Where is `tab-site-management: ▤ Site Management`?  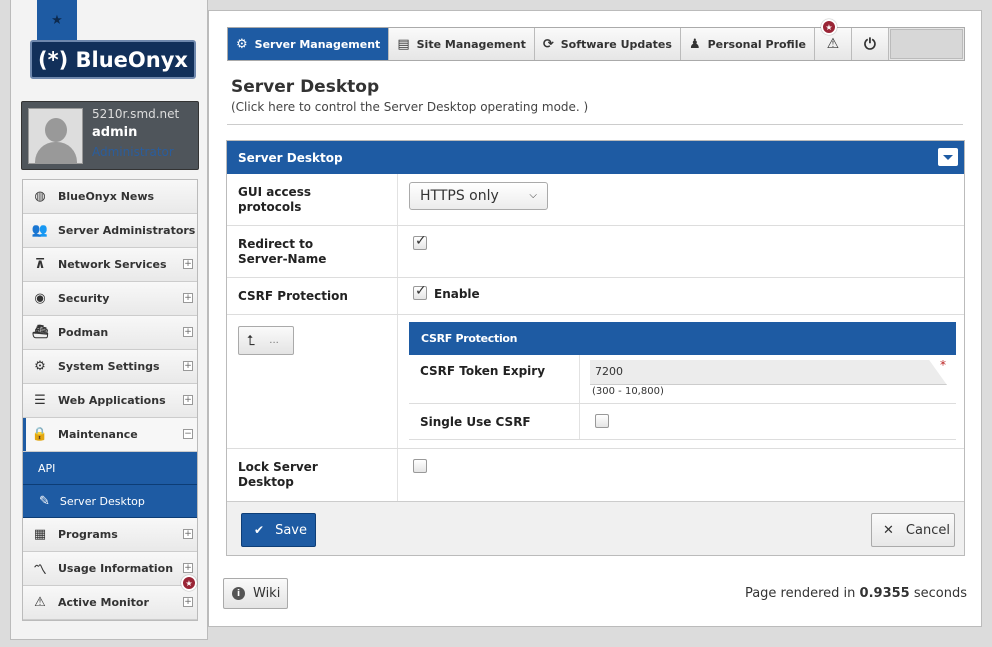
tab-site-management: ▤ Site Management is located at coordinates (462, 44).